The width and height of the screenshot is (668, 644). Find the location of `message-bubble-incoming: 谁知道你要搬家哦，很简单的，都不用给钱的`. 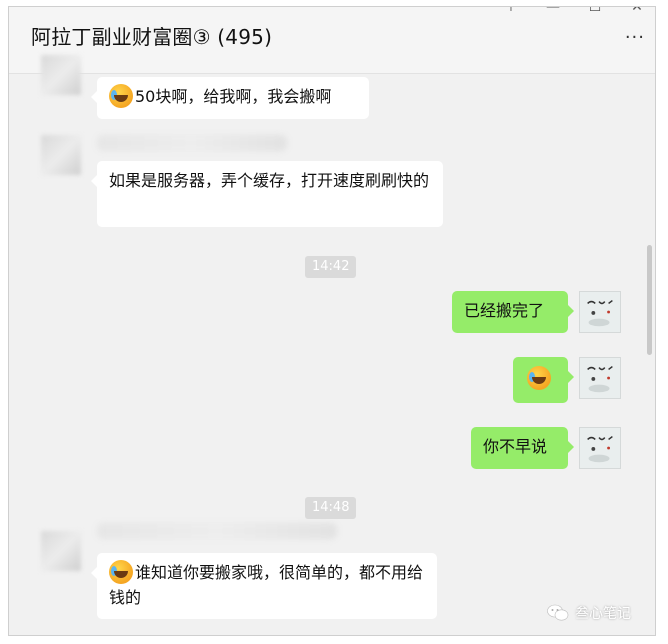

message-bubble-incoming: 谁知道你要搬家哦，很简单的，都不用给钱的 is located at coordinates (264, 586).